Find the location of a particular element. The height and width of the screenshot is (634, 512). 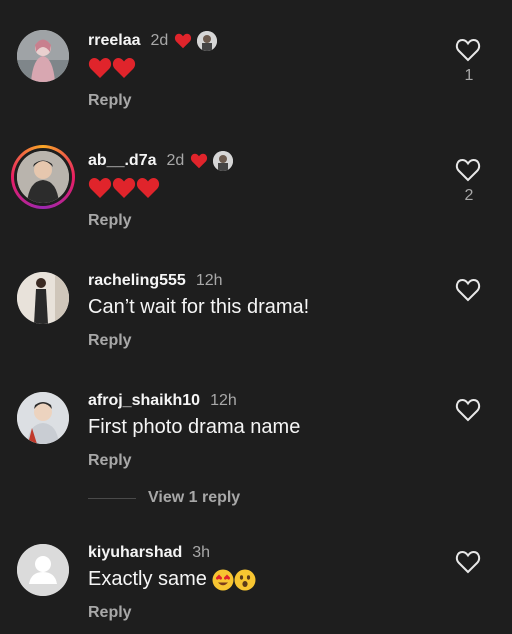

divider-line is located at coordinates (112, 498).